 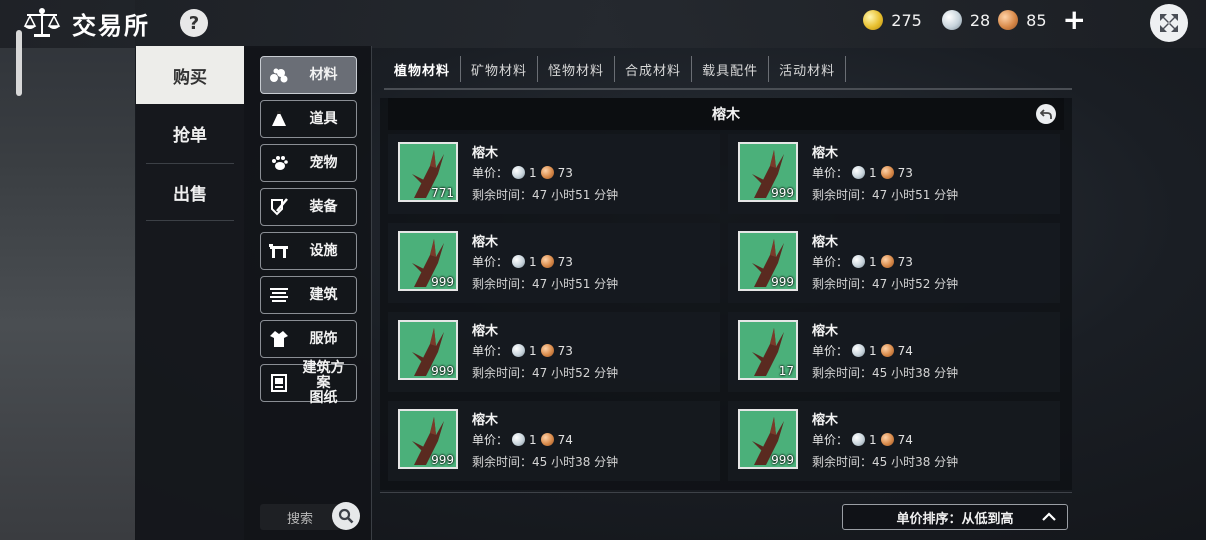 I want to click on tab-mineral-materials: 矿物材料, so click(x=500, y=69).